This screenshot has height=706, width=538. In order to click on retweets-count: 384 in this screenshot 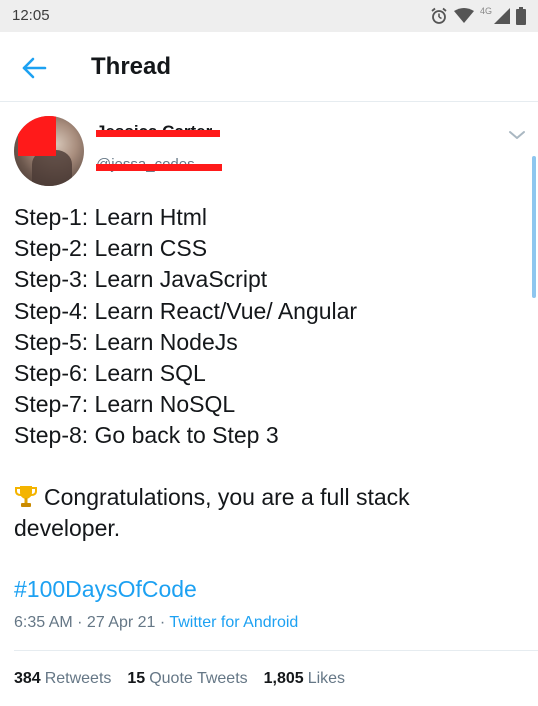, I will do `click(27, 678)`.